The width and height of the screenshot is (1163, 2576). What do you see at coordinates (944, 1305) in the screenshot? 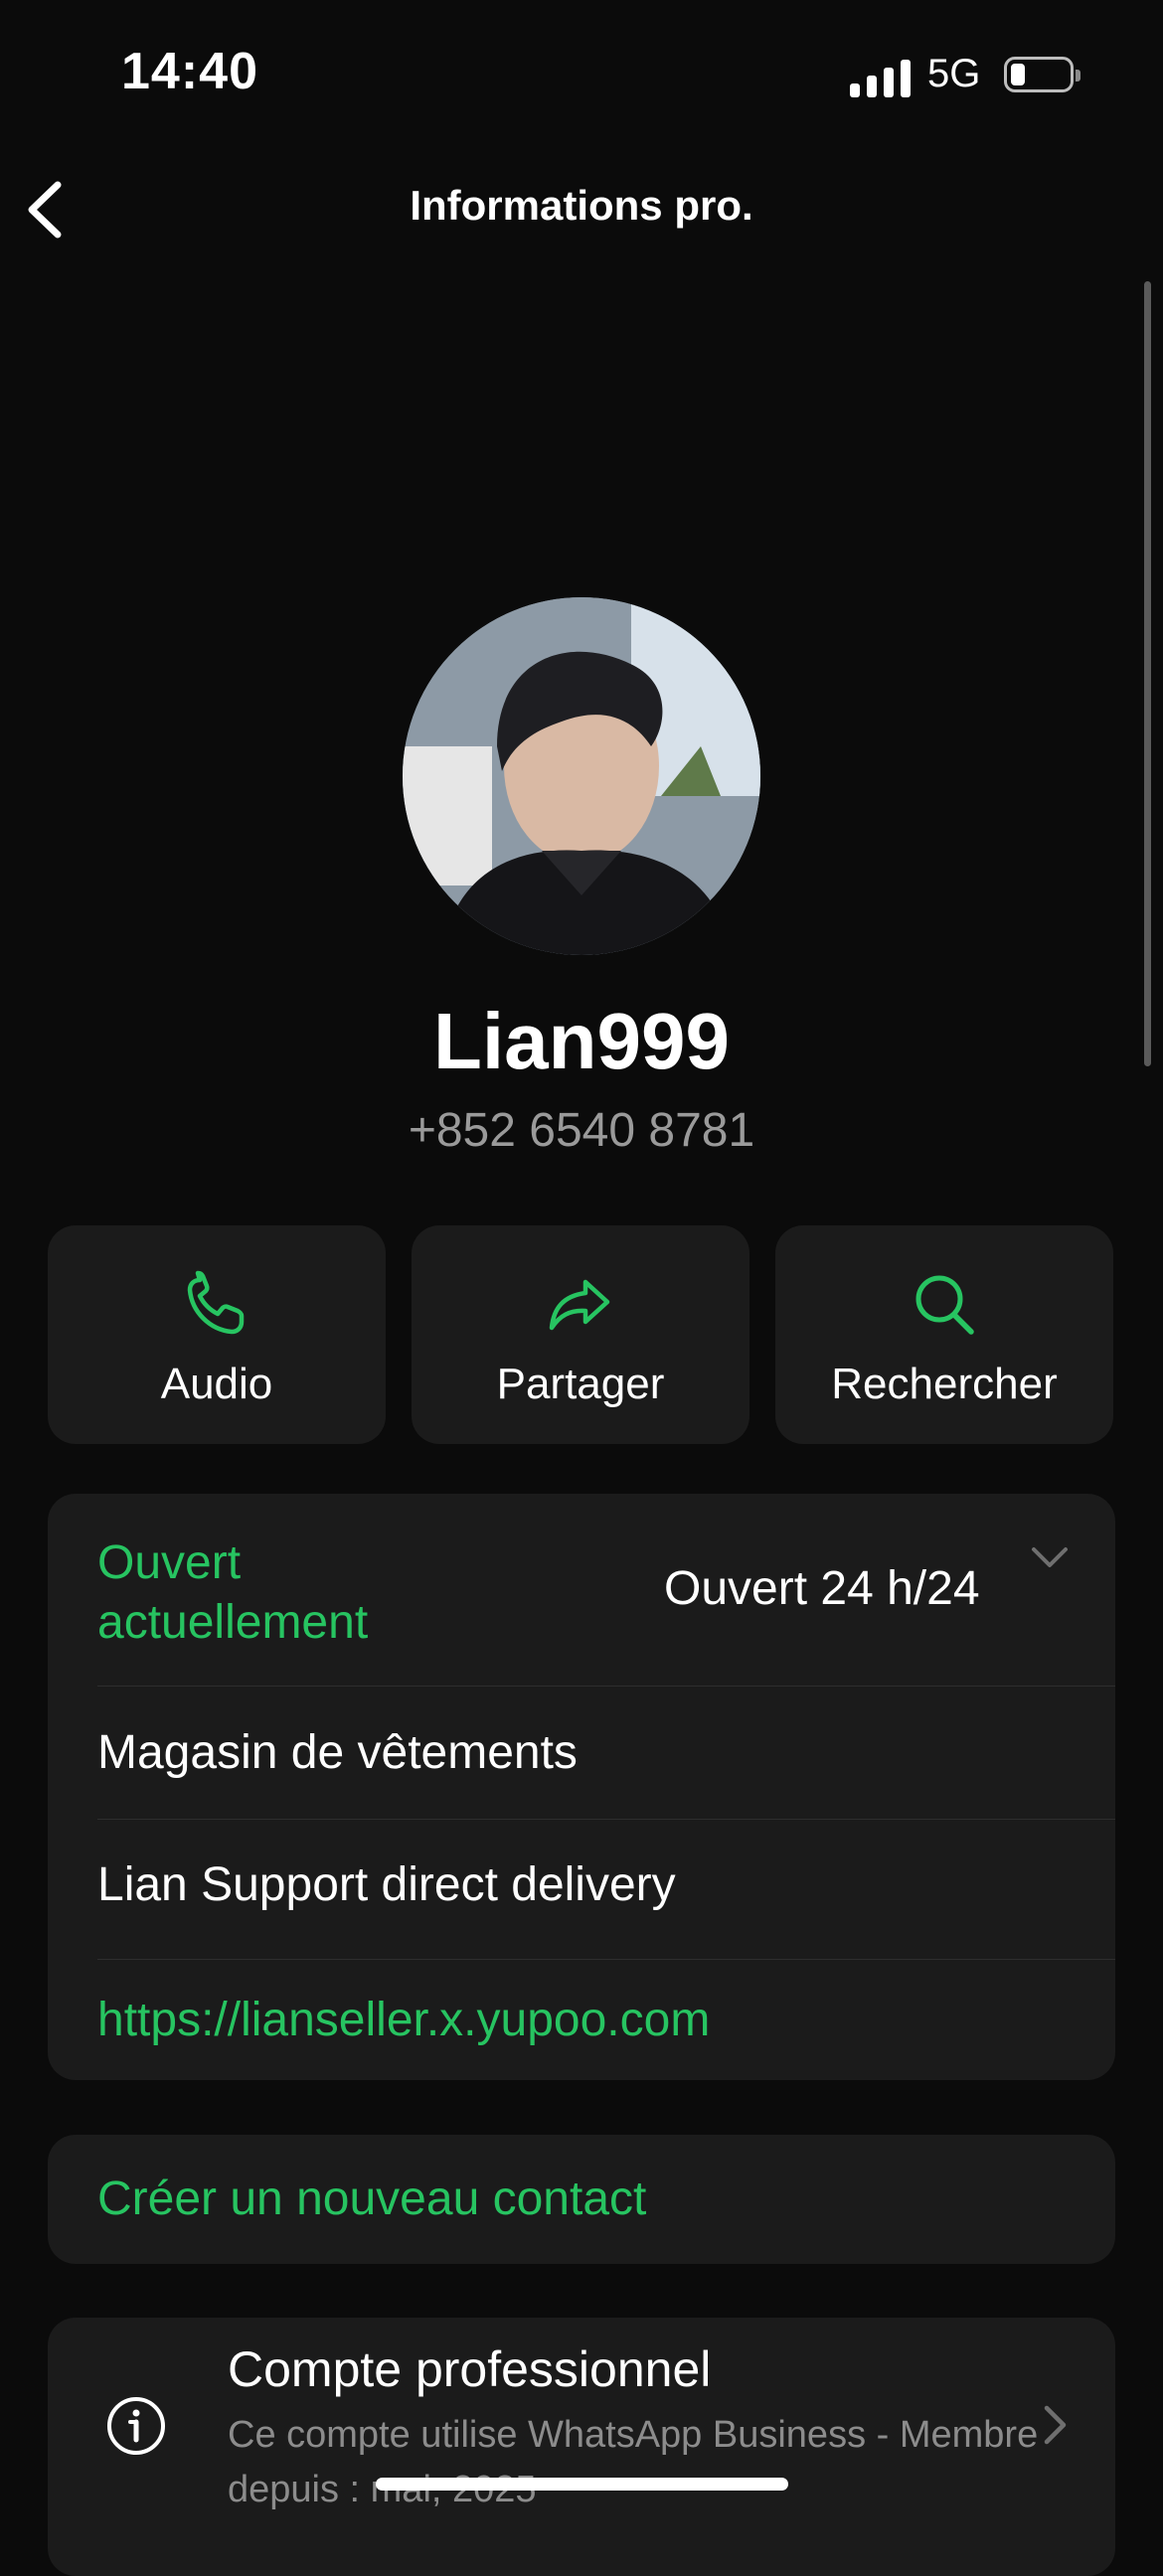
I see `search-icon` at bounding box center [944, 1305].